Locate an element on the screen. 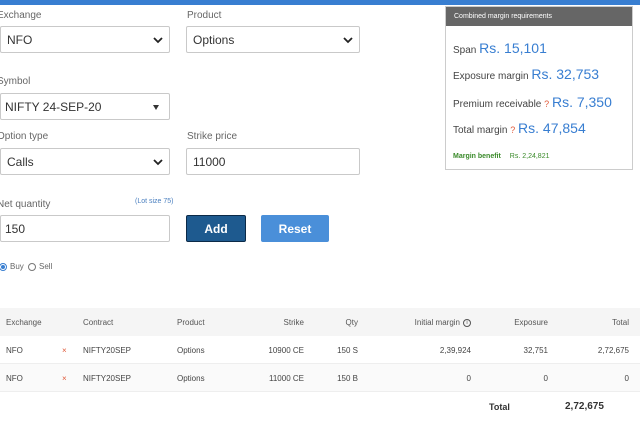 Image resolution: width=640 pixels, height=426 pixels. total-margin-row: Total margin ? Rs. 47,854 is located at coordinates (519, 128).